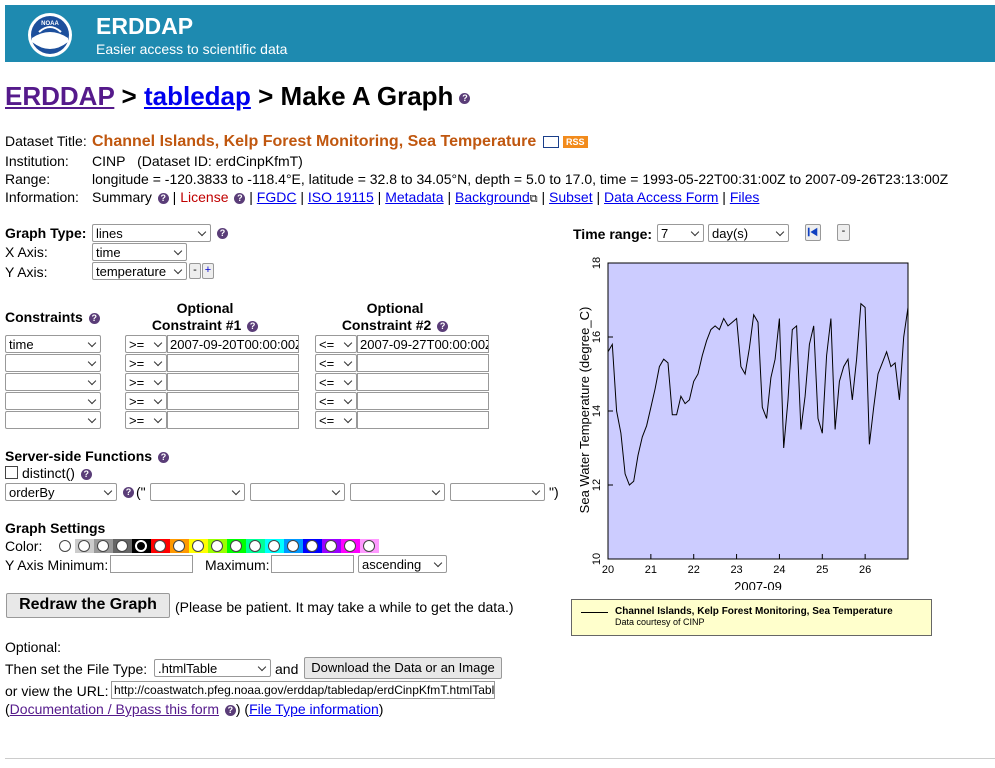 The width and height of the screenshot is (995, 768). What do you see at coordinates (139, 271) in the screenshot?
I see `y-axis-select: temperature` at bounding box center [139, 271].